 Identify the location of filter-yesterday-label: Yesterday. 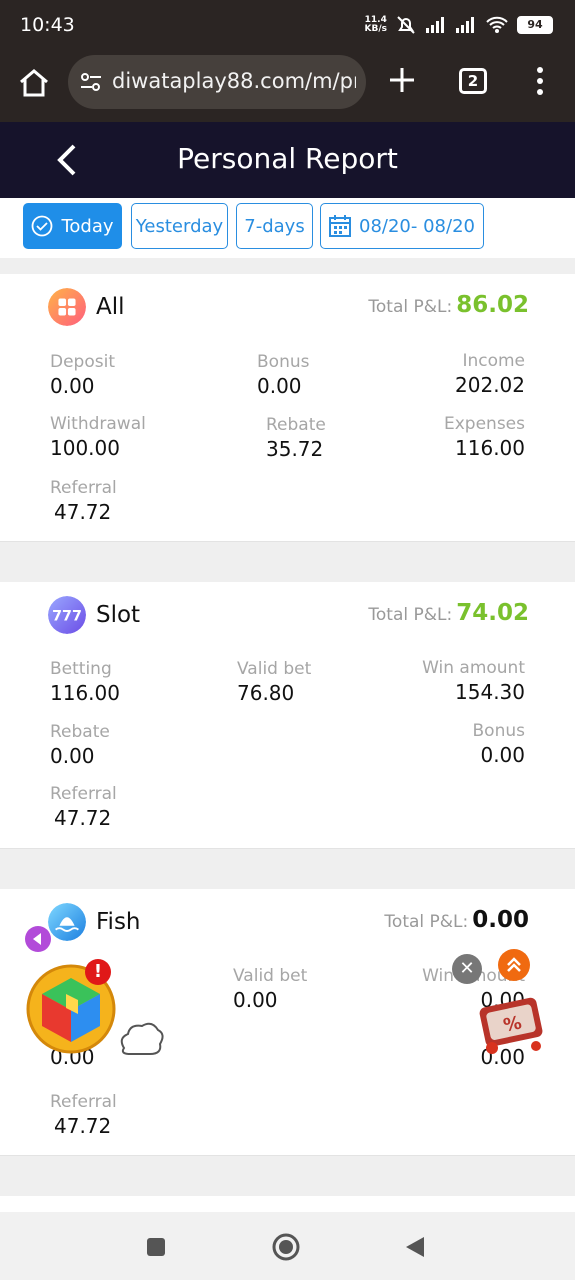
(179, 226).